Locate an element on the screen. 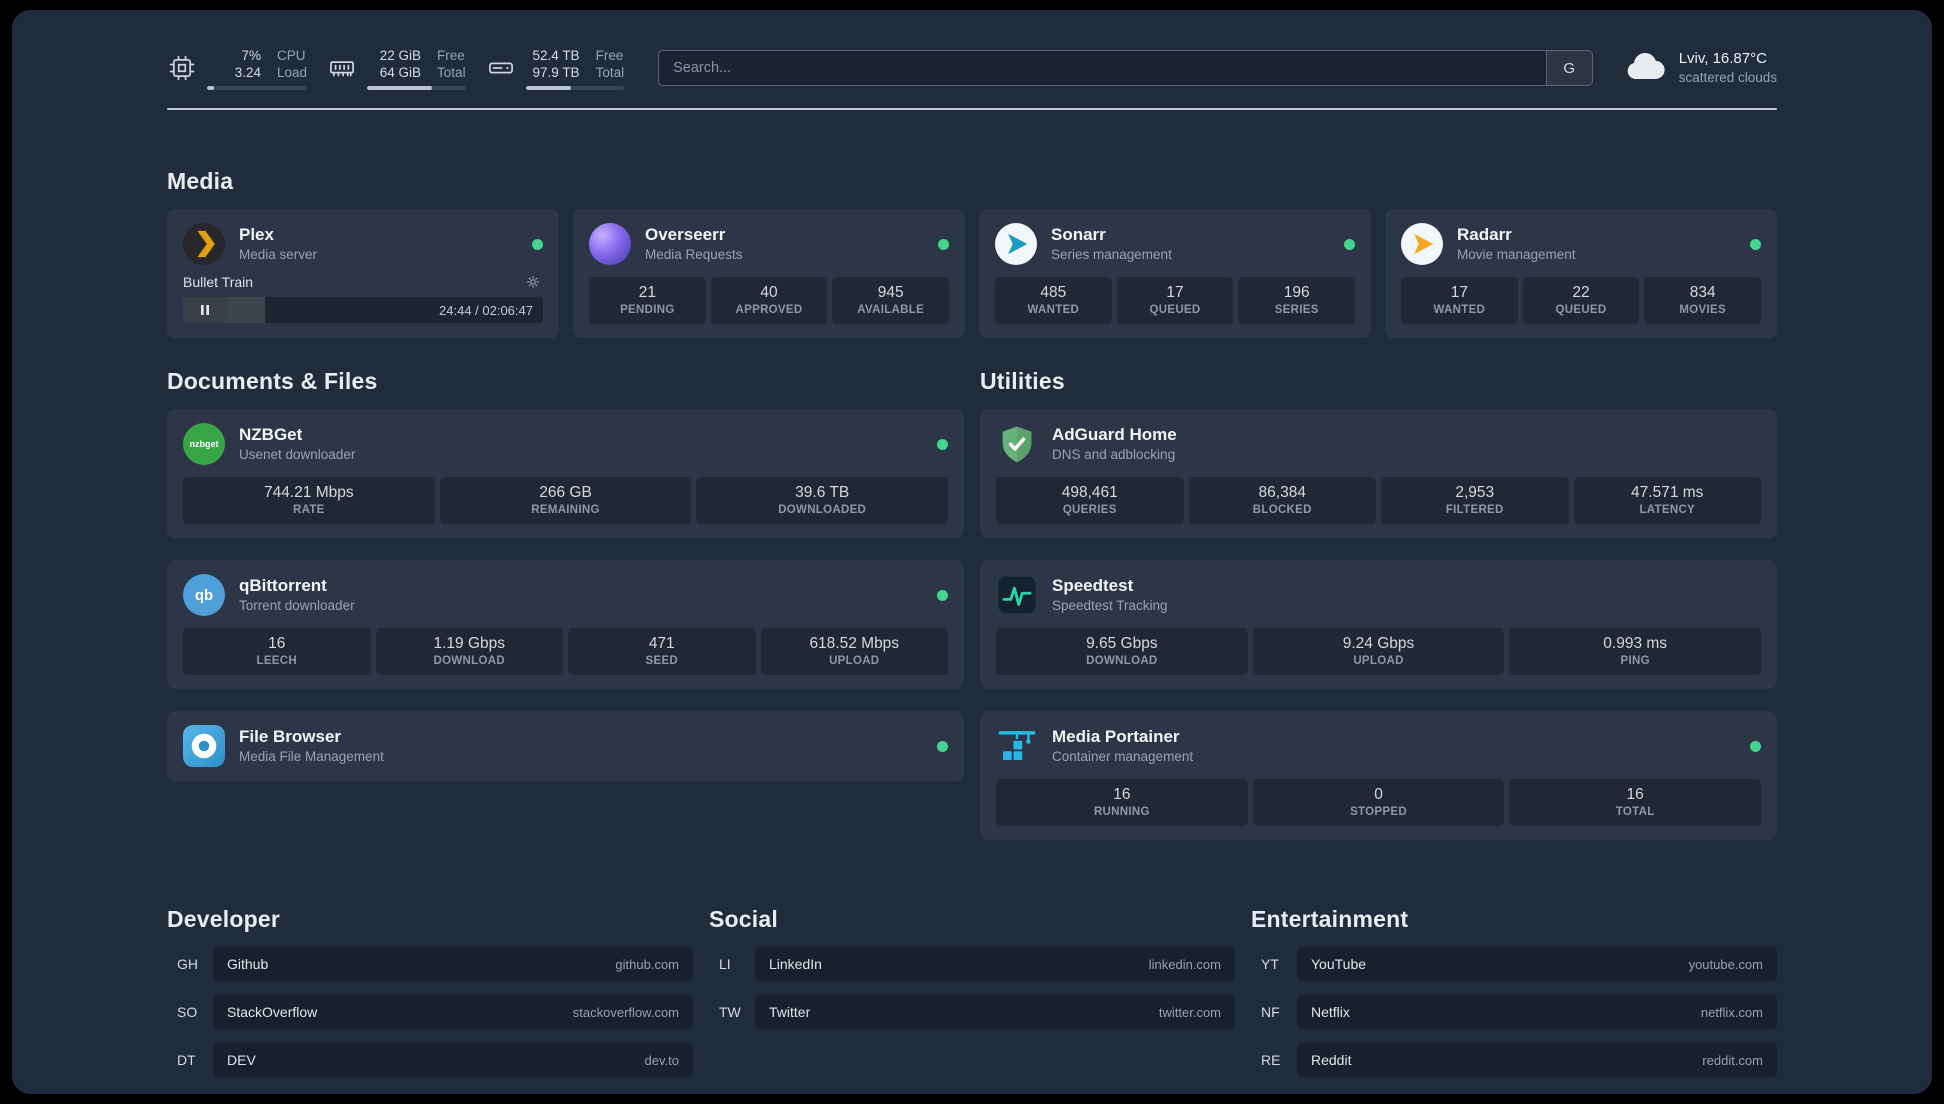 The width and height of the screenshot is (1944, 1104). stat-tile: 471 SEED is located at coordinates (662, 651).